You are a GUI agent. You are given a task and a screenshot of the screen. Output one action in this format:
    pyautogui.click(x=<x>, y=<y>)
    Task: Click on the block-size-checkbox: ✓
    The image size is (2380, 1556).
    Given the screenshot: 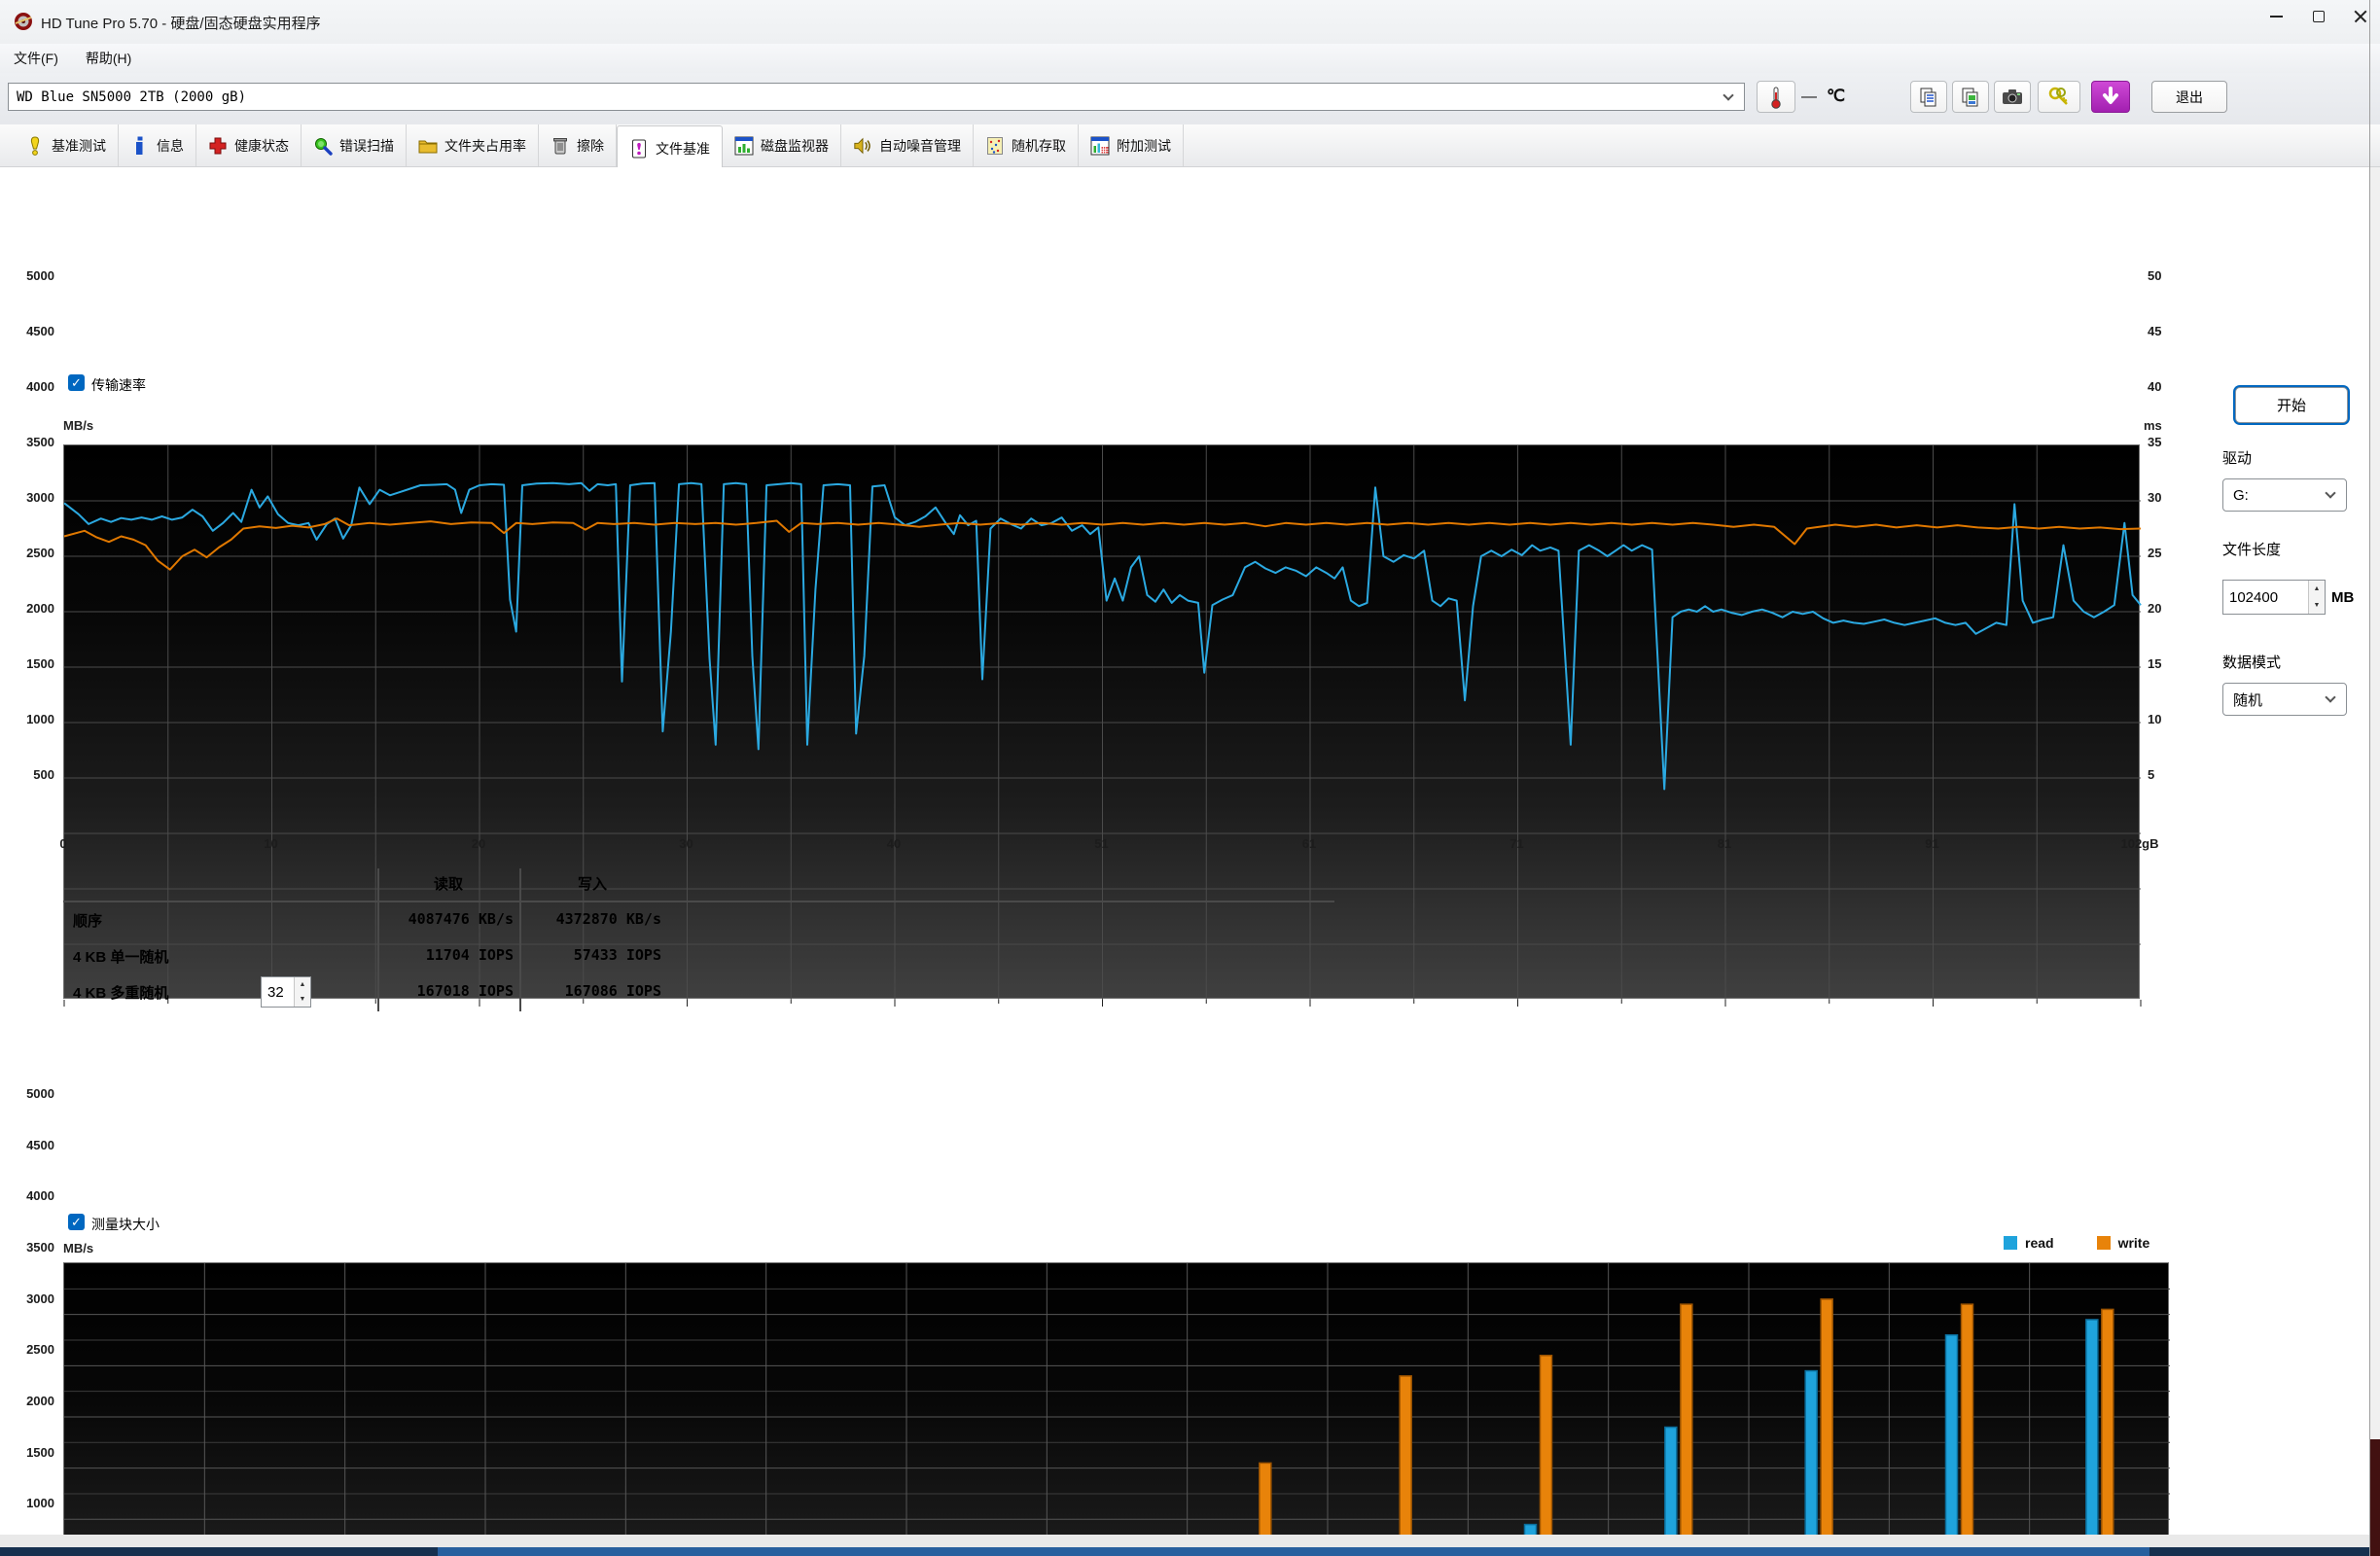 What is the action you would take?
    pyautogui.click(x=76, y=1222)
    